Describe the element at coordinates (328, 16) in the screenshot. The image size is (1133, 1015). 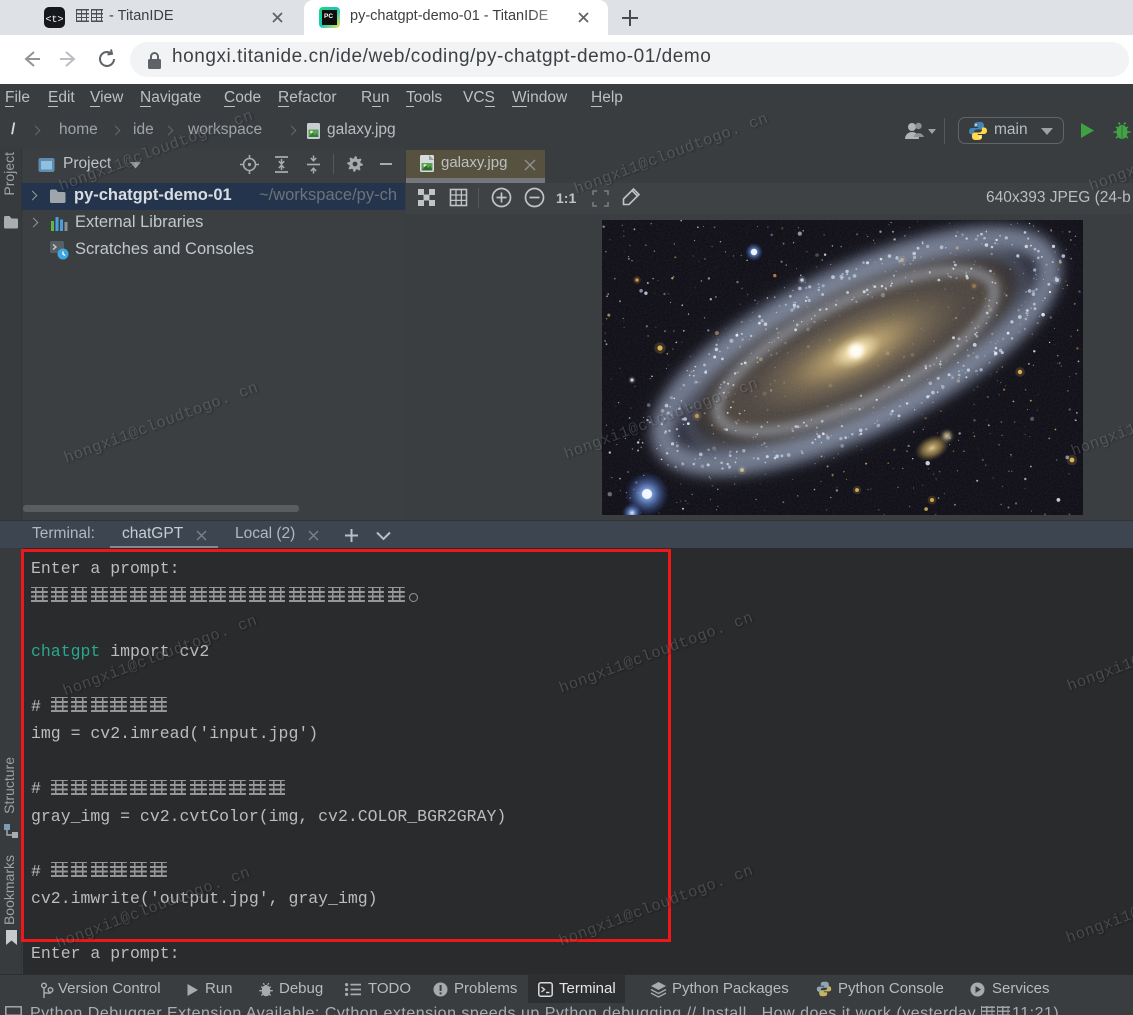
I see `svg-text: PC` at that location.